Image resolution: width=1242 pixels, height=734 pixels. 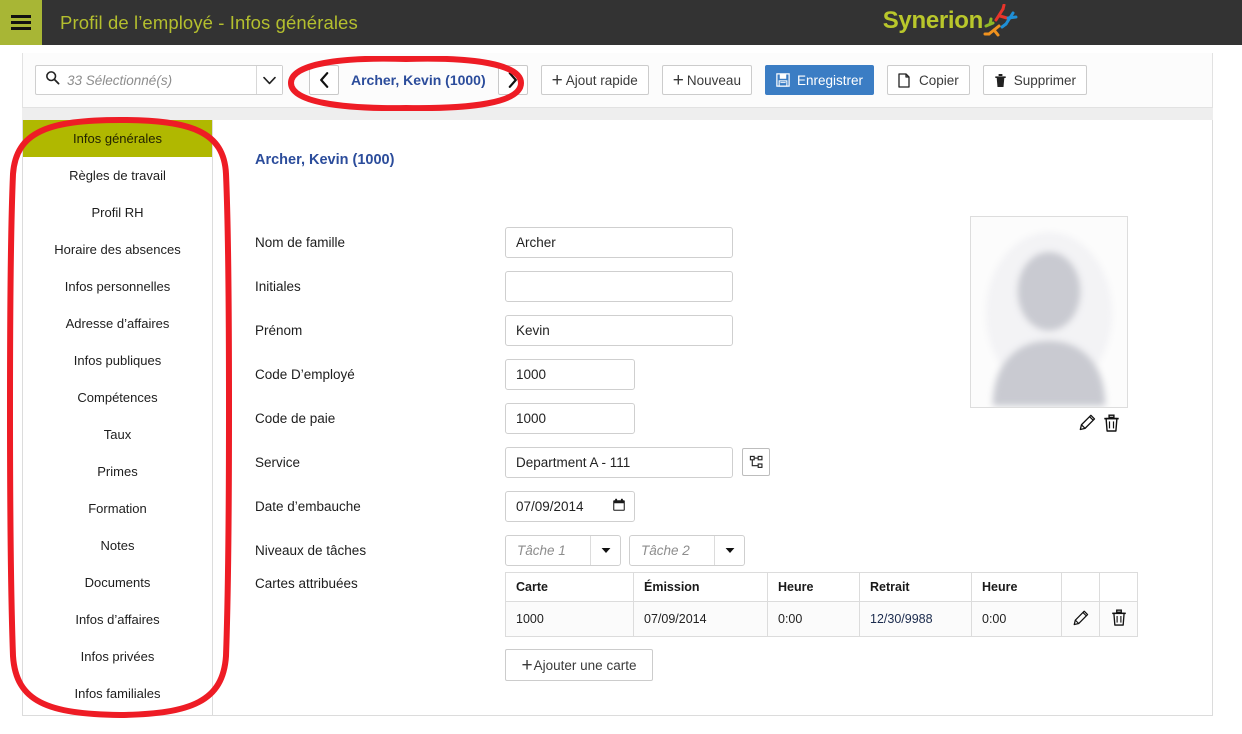 I want to click on sidebar-item-label: Taux, so click(x=117, y=434).